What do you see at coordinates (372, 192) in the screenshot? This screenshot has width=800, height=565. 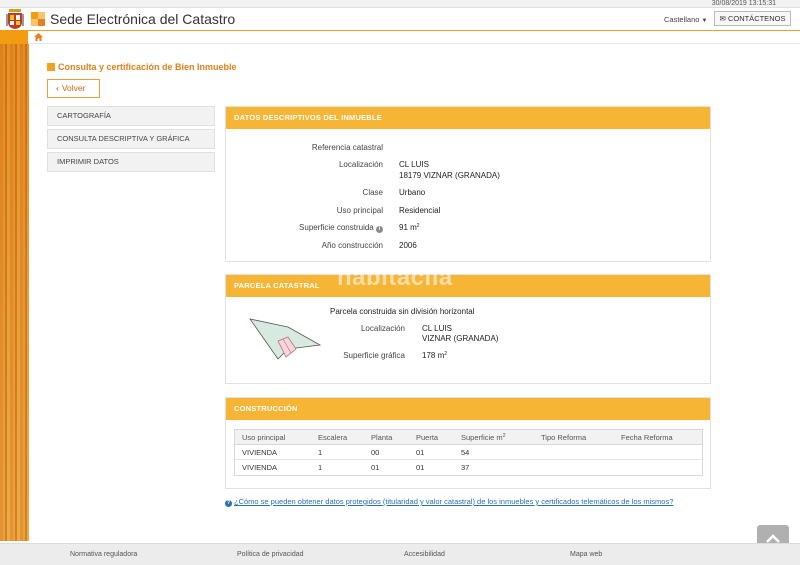 I see `field-label: Clase` at bounding box center [372, 192].